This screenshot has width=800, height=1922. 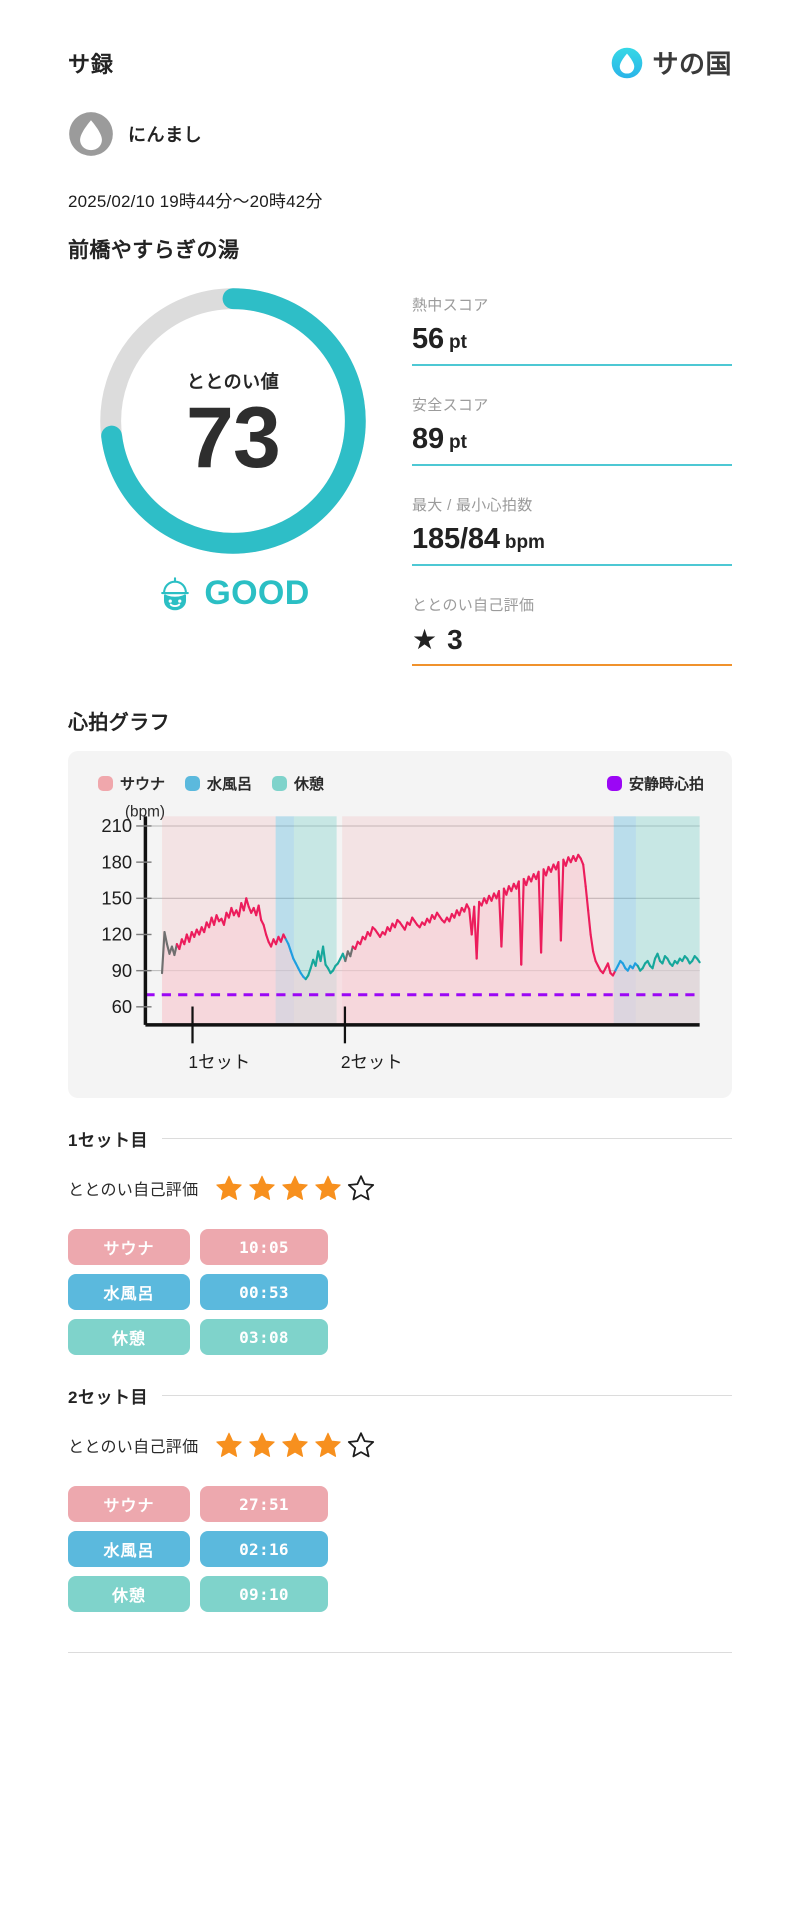 I want to click on heart-rate-plot: (bpm)60901201501802101セット 2セット, so click(x=401, y=937).